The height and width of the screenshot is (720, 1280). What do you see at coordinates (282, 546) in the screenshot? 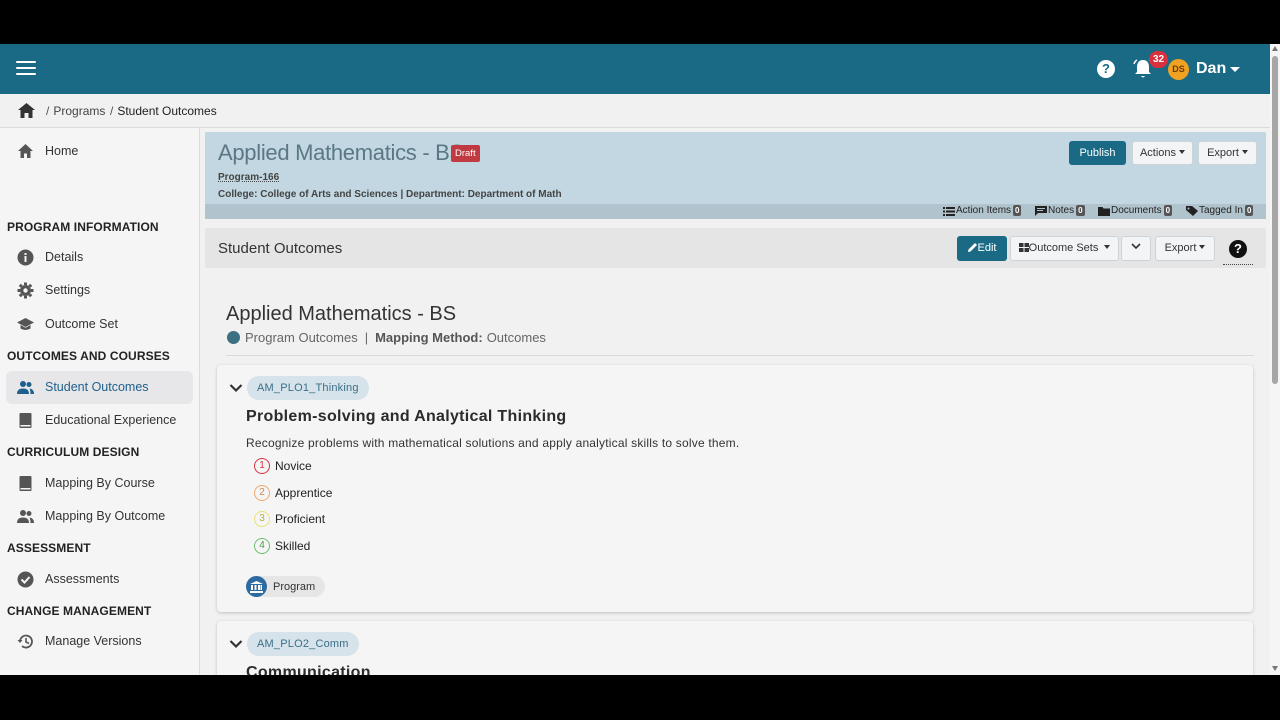
I see `level-item: 4 Skilled` at bounding box center [282, 546].